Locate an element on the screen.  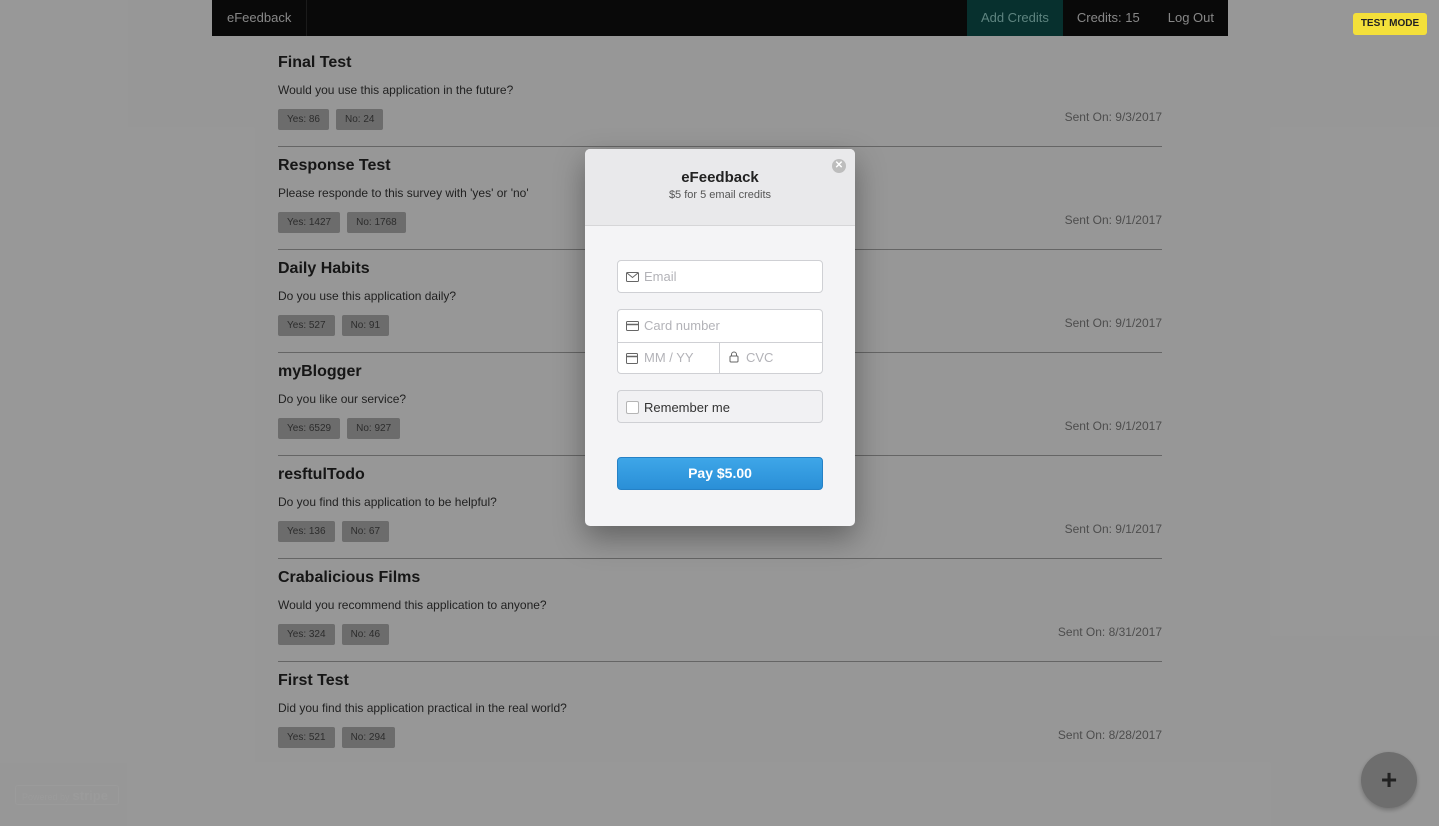
modal-header: eFeedback $5 for 5 email credits ✕ is located at coordinates (720, 187).